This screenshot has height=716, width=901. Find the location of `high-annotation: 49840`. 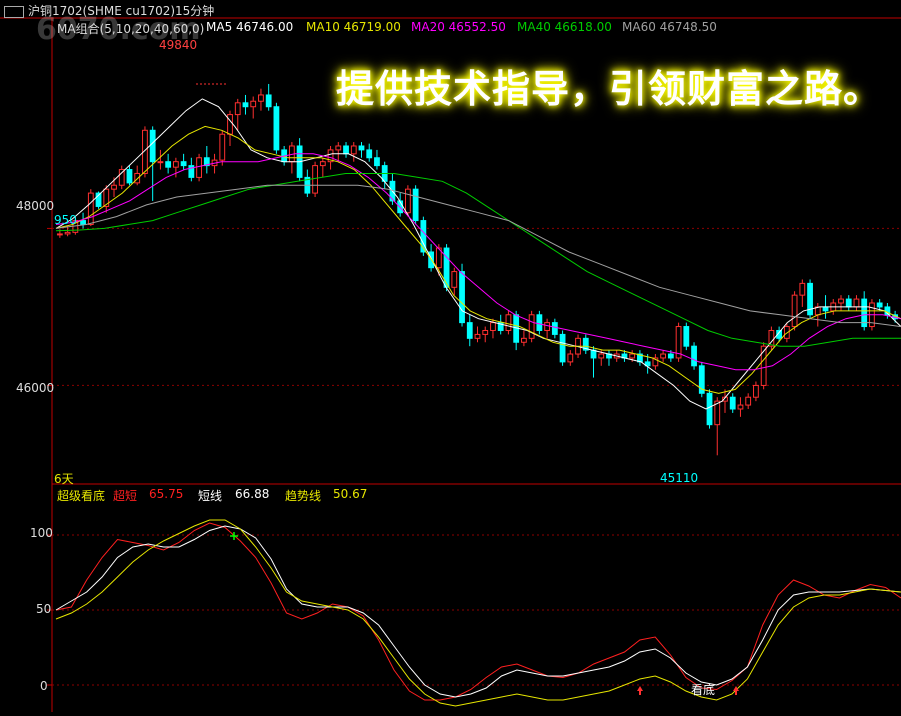

high-annotation: 49840 is located at coordinates (178, 45).